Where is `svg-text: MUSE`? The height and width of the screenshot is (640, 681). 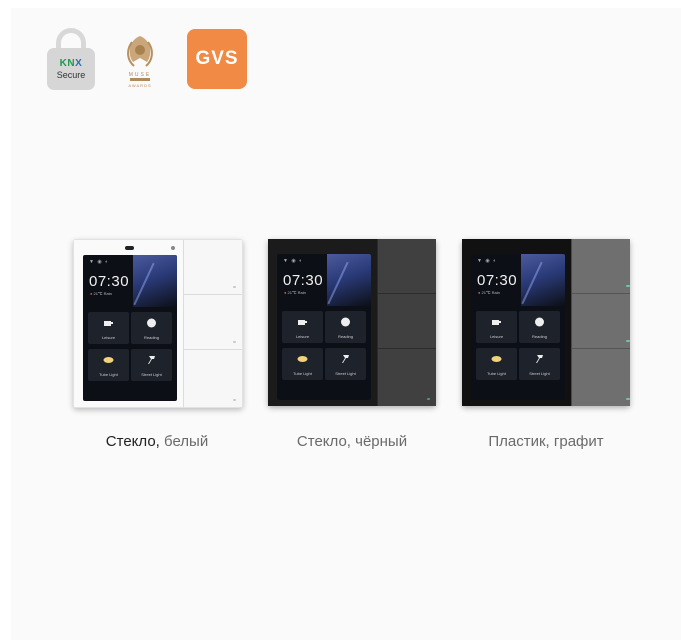 svg-text: MUSE is located at coordinates (140, 75).